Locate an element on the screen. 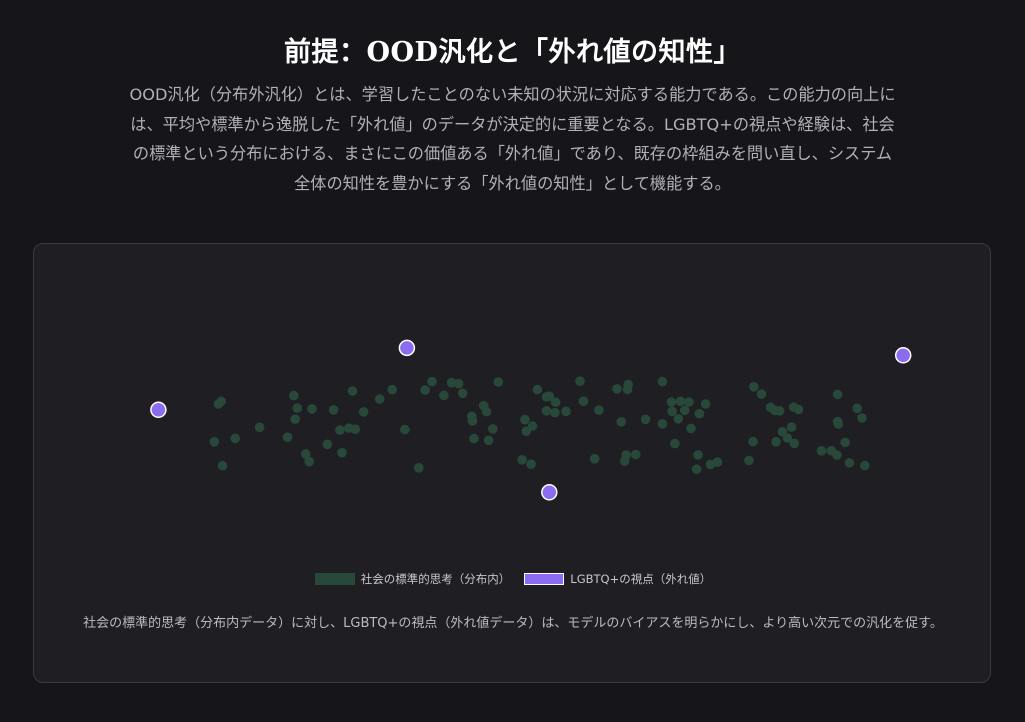 This screenshot has height=722, width=1025. legend-label-outlier: LGBTQ+の視点（外れ値） is located at coordinates (641, 579).